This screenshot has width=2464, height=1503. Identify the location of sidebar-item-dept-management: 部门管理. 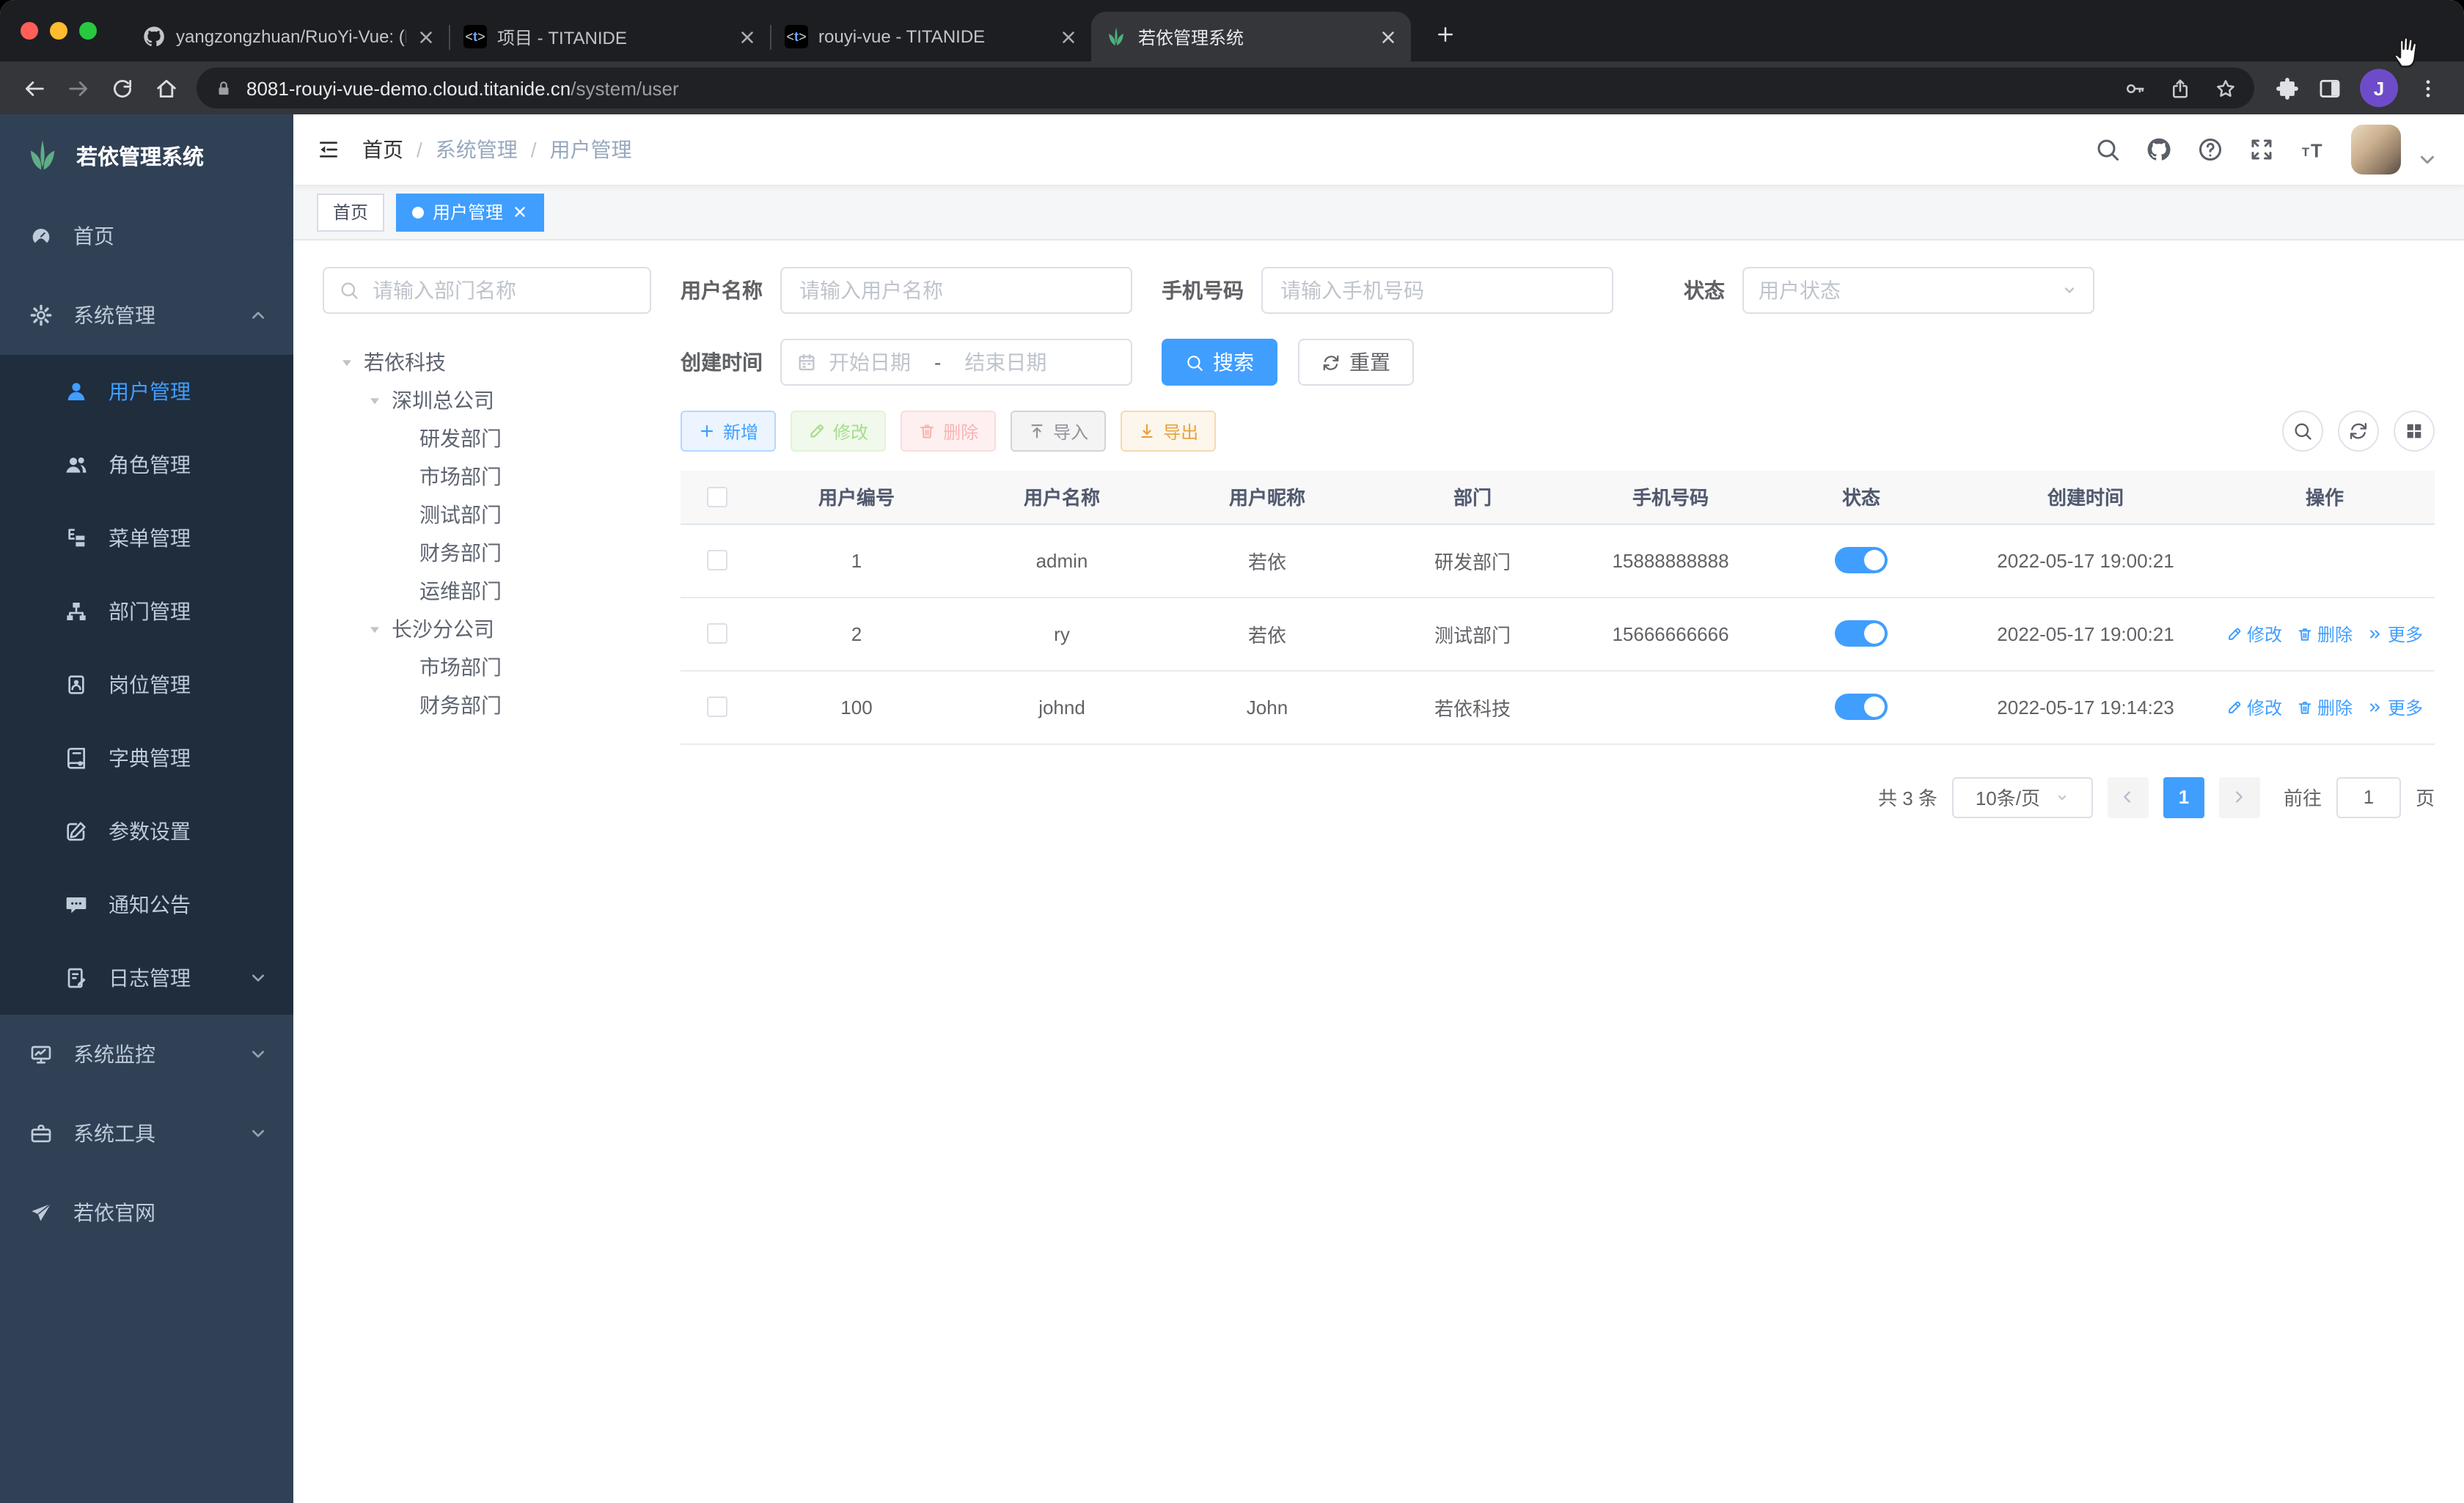
(146, 611).